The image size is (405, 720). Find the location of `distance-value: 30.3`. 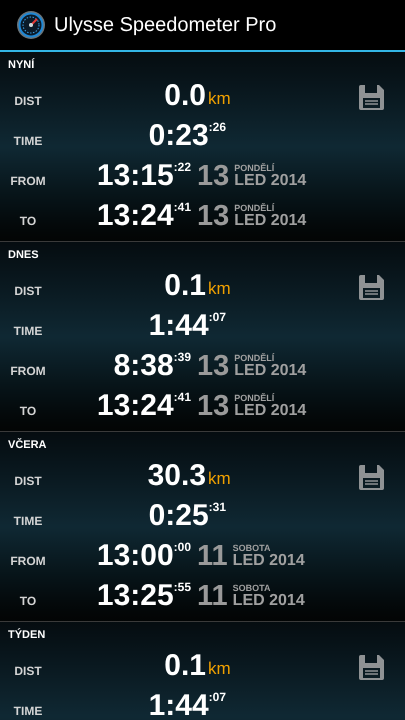

distance-value: 30.3 is located at coordinates (177, 476).